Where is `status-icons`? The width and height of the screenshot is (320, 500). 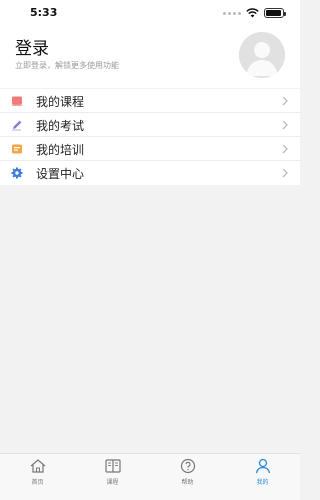 status-icons is located at coordinates (254, 13).